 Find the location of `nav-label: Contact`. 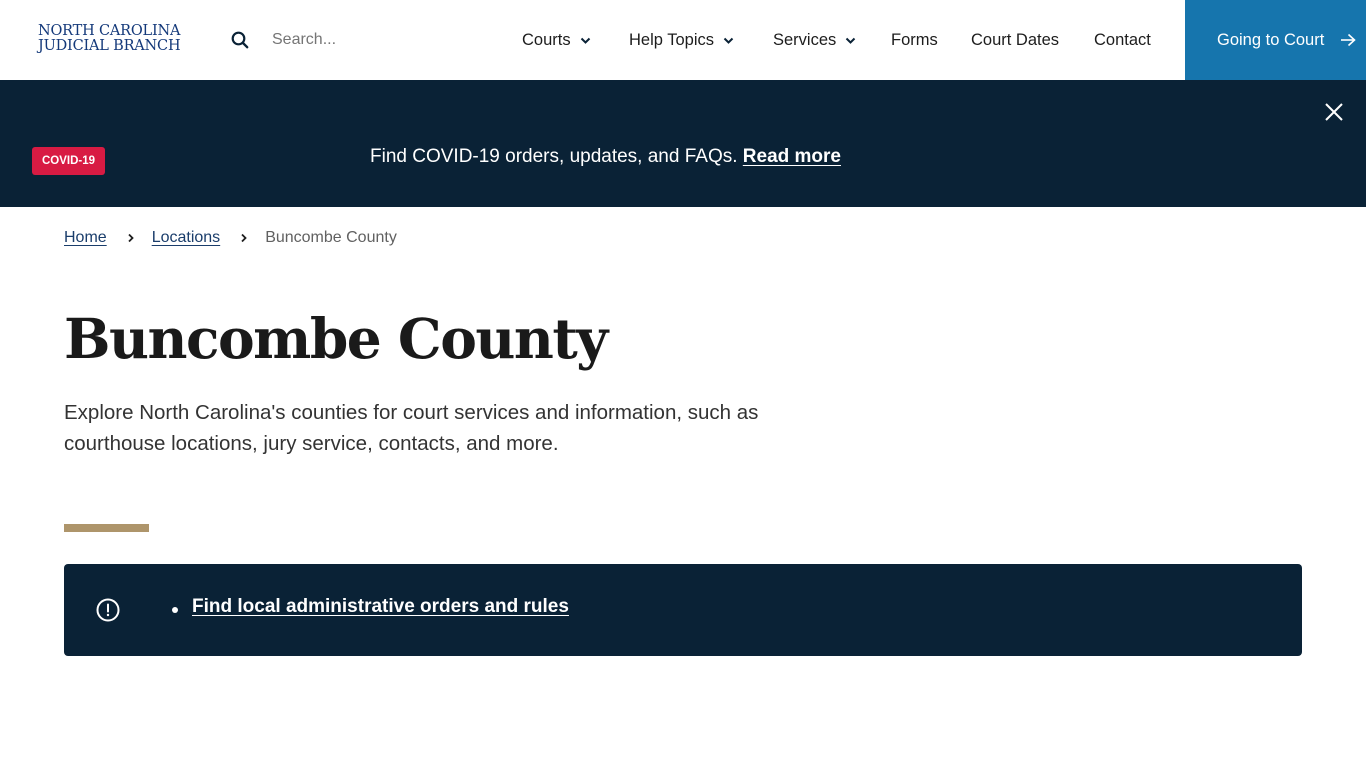

nav-label: Contact is located at coordinates (1122, 39).